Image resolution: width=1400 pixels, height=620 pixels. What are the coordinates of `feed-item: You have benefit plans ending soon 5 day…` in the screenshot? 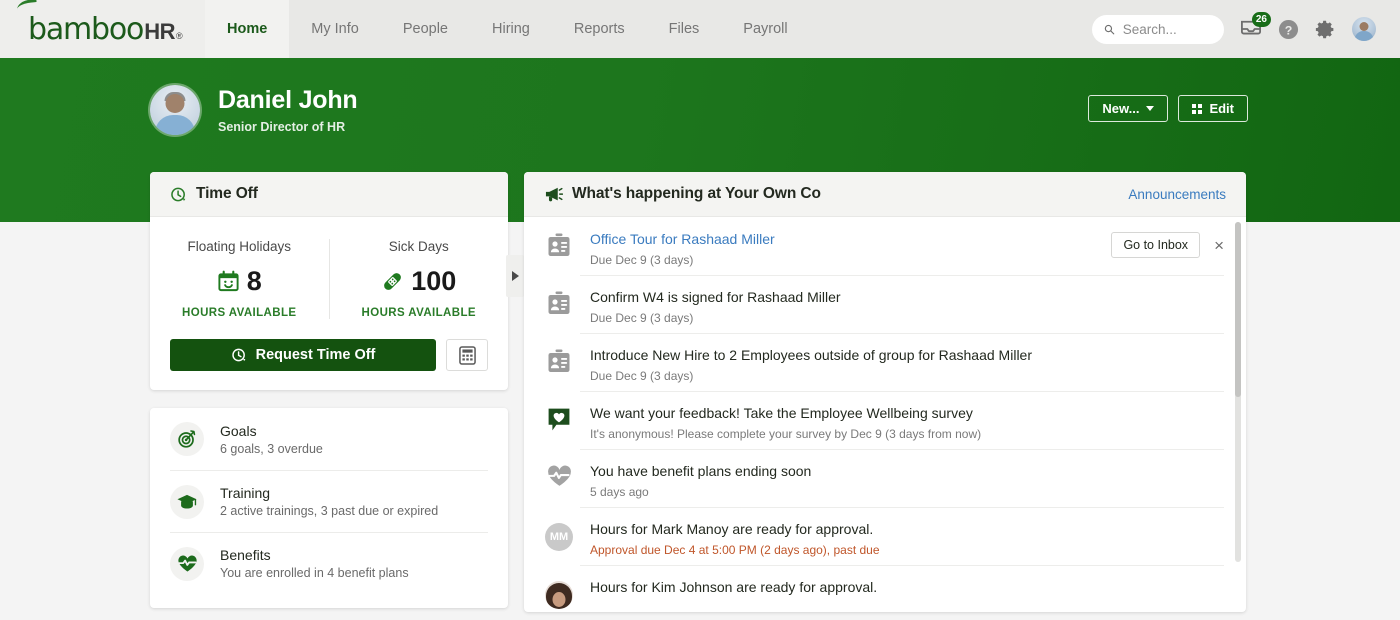 It's located at (885, 478).